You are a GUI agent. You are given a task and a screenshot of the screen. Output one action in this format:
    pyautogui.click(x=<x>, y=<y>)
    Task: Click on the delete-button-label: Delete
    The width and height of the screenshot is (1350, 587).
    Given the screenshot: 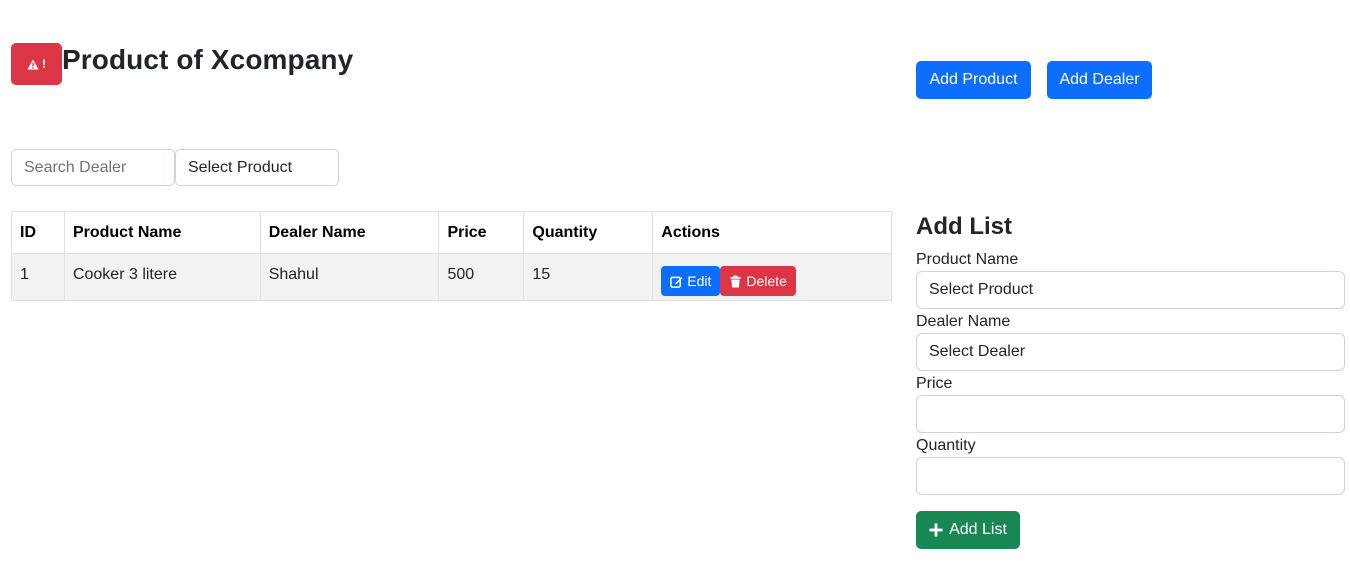 What is the action you would take?
    pyautogui.click(x=766, y=281)
    